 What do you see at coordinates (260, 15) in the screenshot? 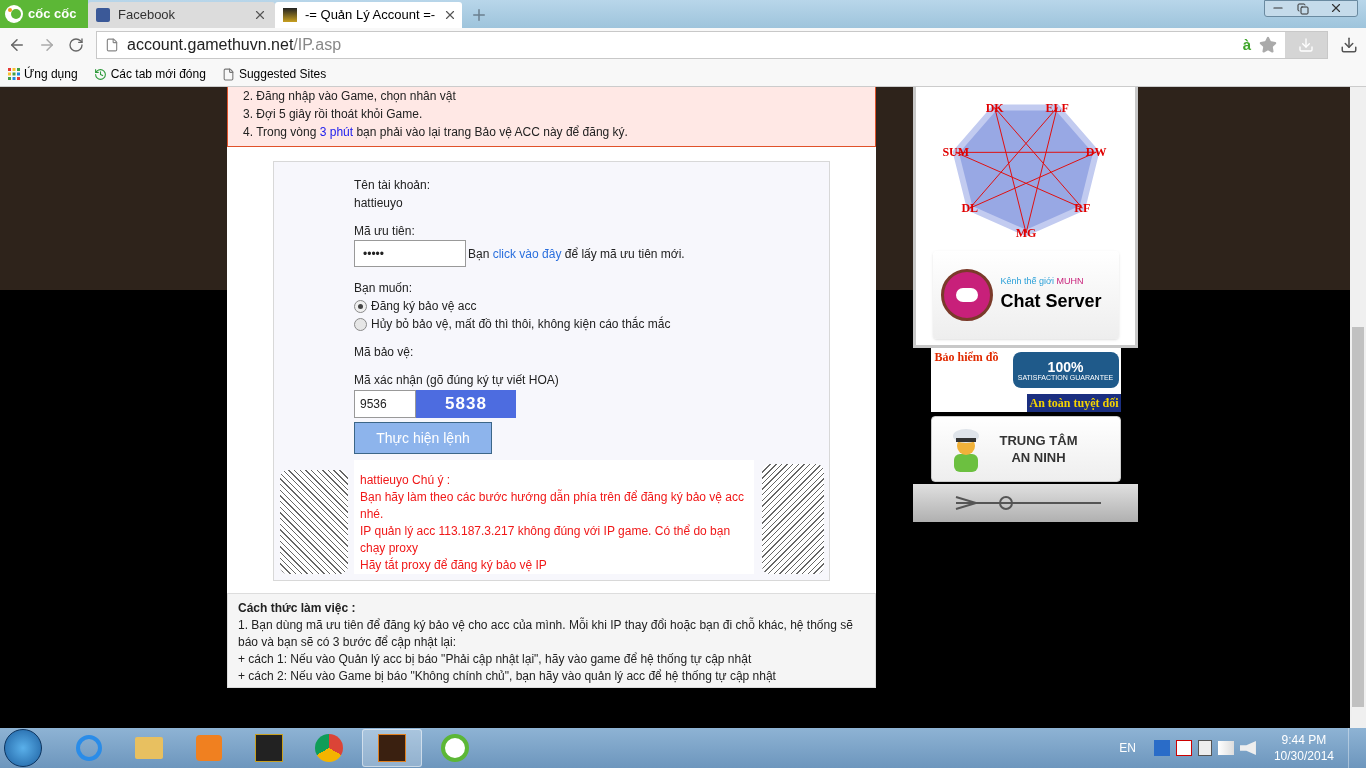
I see `close-icon` at bounding box center [260, 15].